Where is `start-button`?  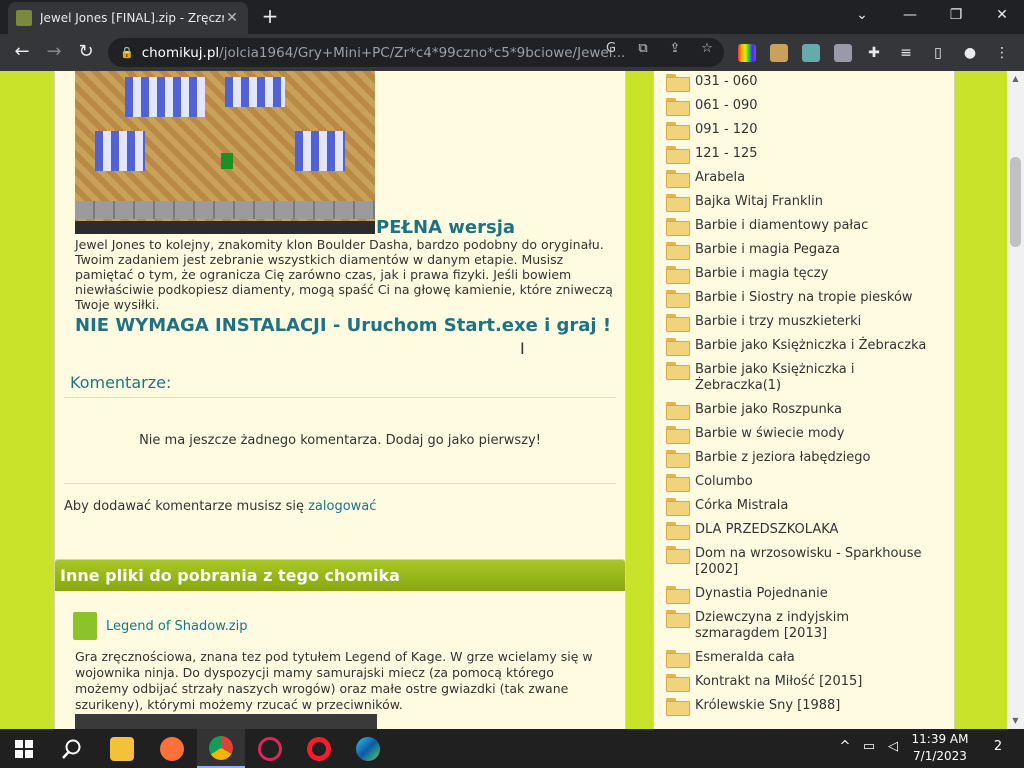
start-button is located at coordinates (24, 748).